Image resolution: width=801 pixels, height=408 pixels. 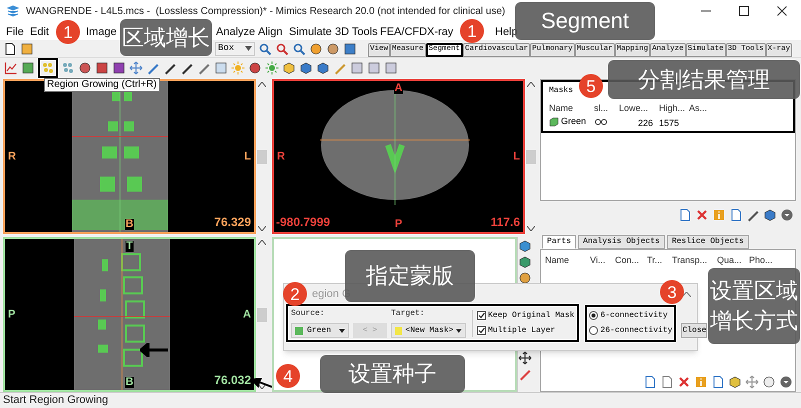 What do you see at coordinates (621, 242) in the screenshot?
I see `panel-tab: Analysis Objects` at bounding box center [621, 242].